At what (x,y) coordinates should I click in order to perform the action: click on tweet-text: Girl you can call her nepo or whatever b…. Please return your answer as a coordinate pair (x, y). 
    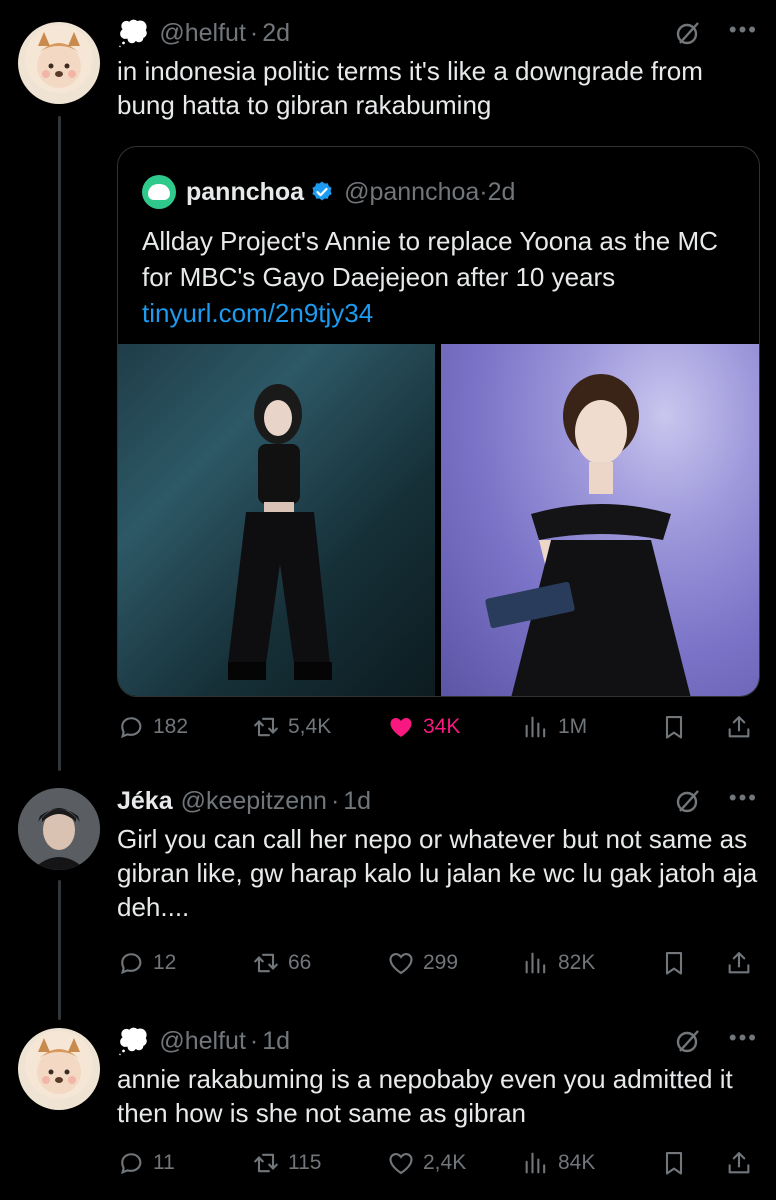
    Looking at the image, I should click on (437, 873).